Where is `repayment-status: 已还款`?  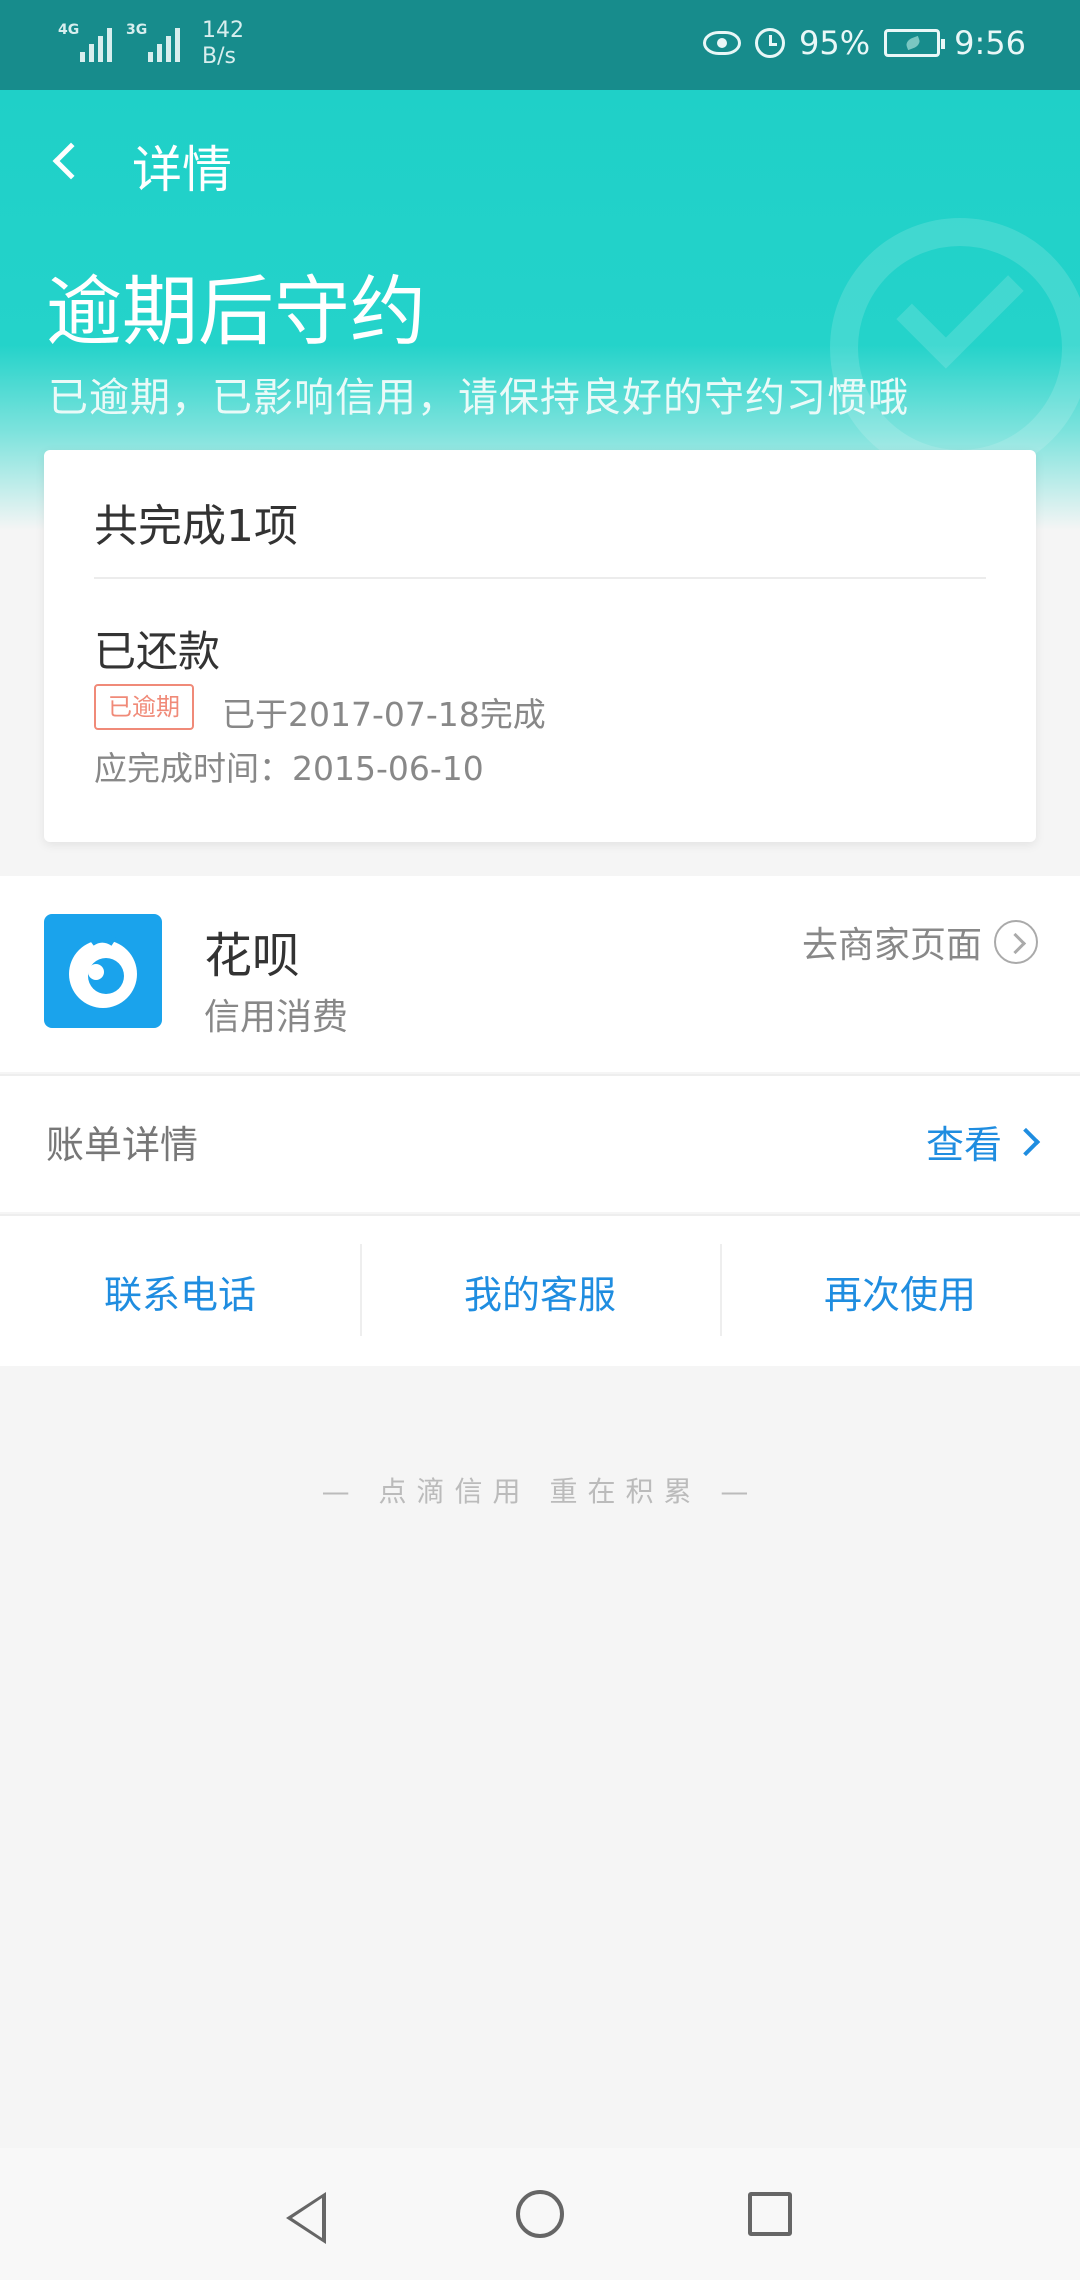 repayment-status: 已还款 is located at coordinates (157, 651).